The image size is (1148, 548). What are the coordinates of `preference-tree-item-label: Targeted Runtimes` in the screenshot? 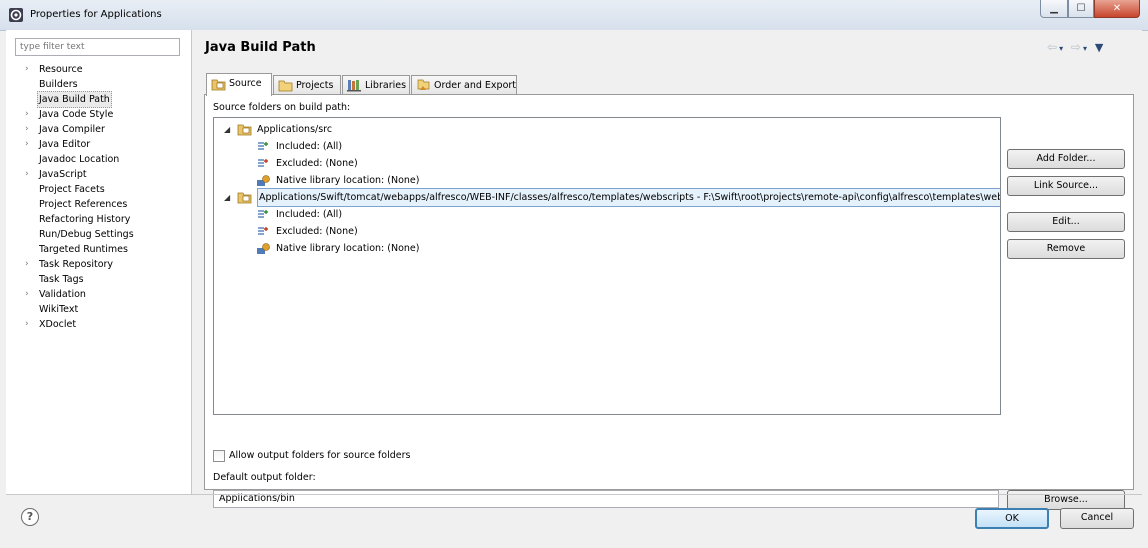 It's located at (83, 249).